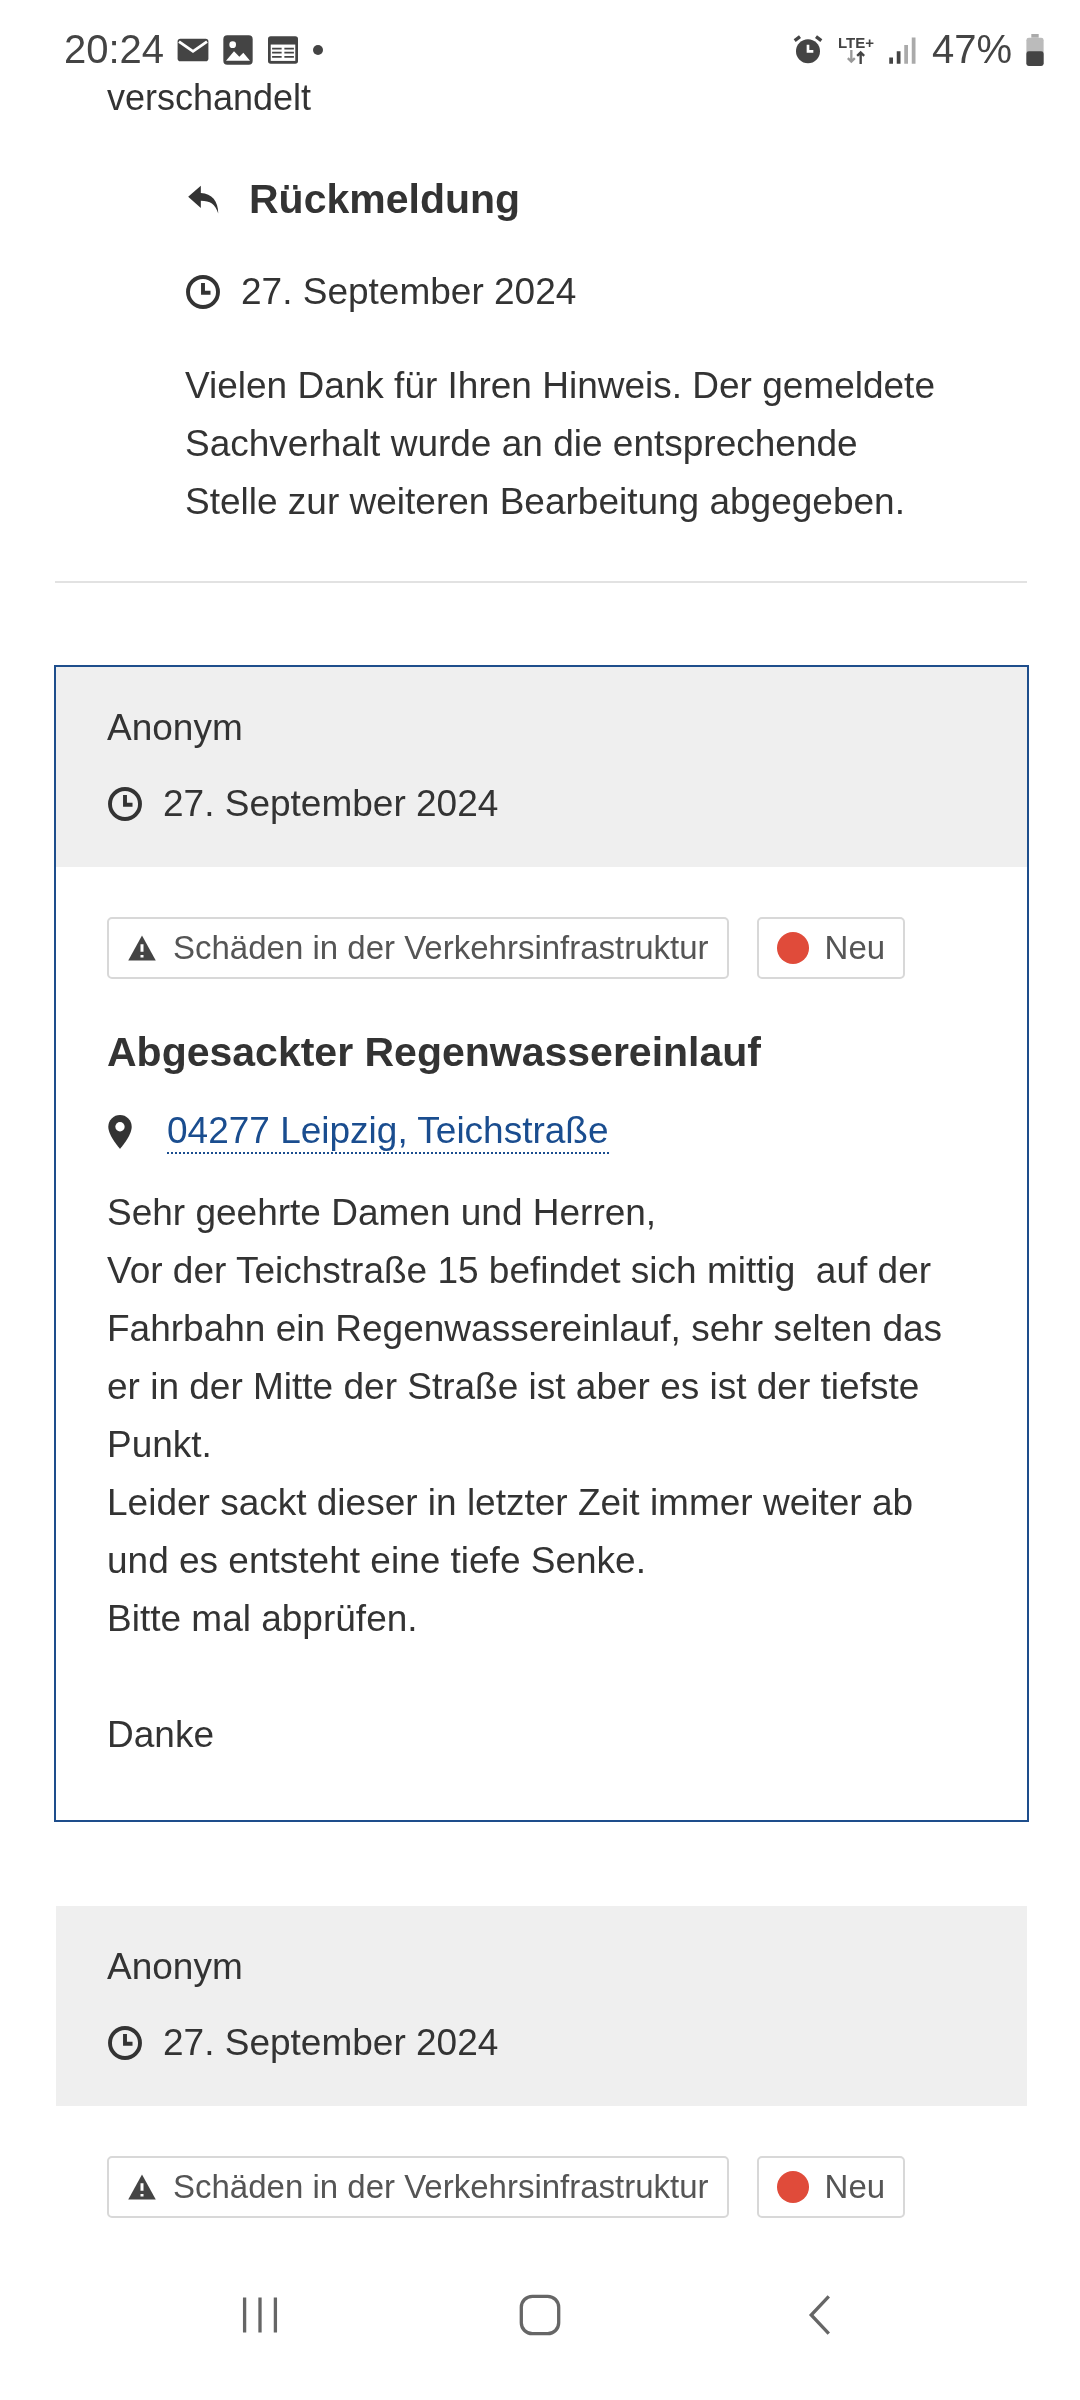 Image resolution: width=1080 pixels, height=2400 pixels. Describe the element at coordinates (971, 49) in the screenshot. I see `battery-percent: 47%` at that location.